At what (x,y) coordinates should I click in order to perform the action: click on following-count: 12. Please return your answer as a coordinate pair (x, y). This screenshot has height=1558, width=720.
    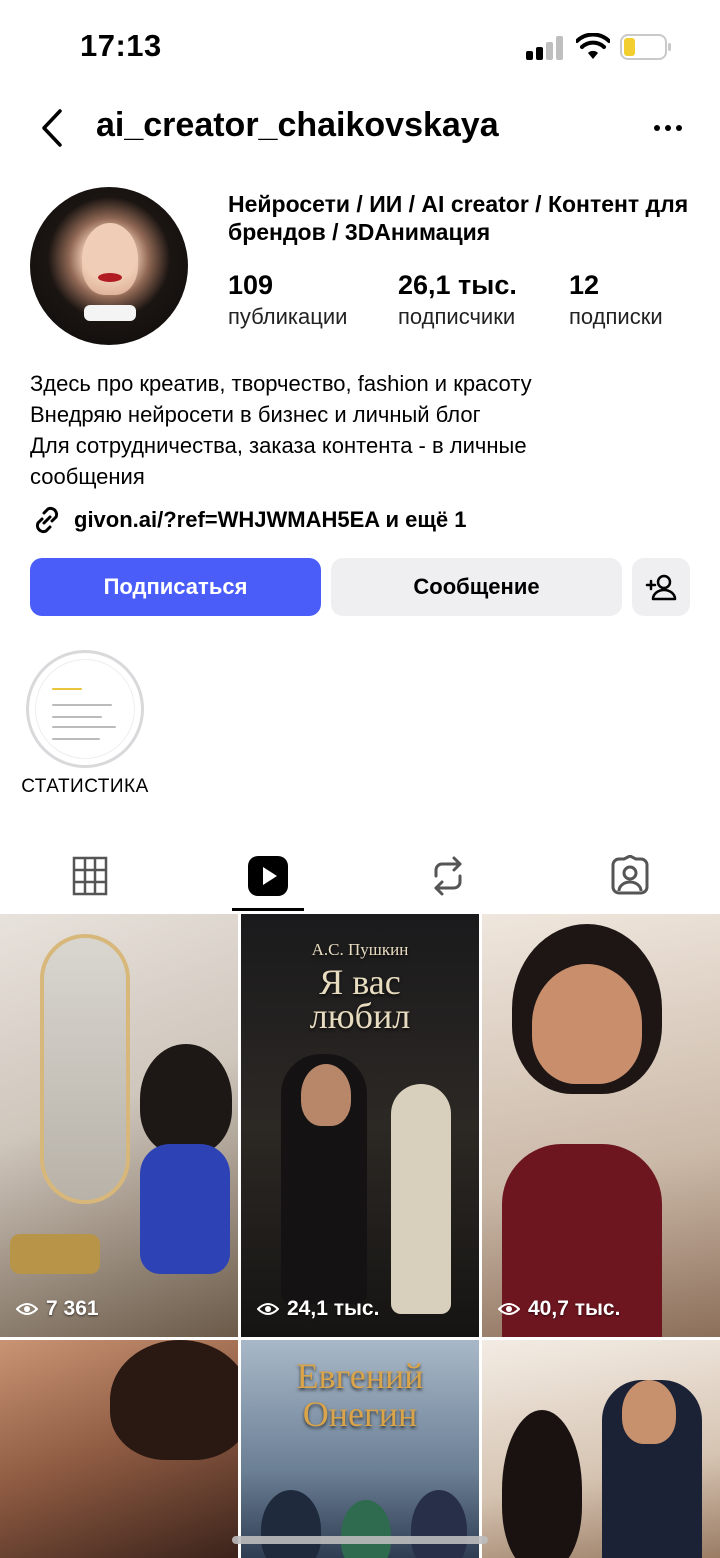
    Looking at the image, I should click on (584, 285).